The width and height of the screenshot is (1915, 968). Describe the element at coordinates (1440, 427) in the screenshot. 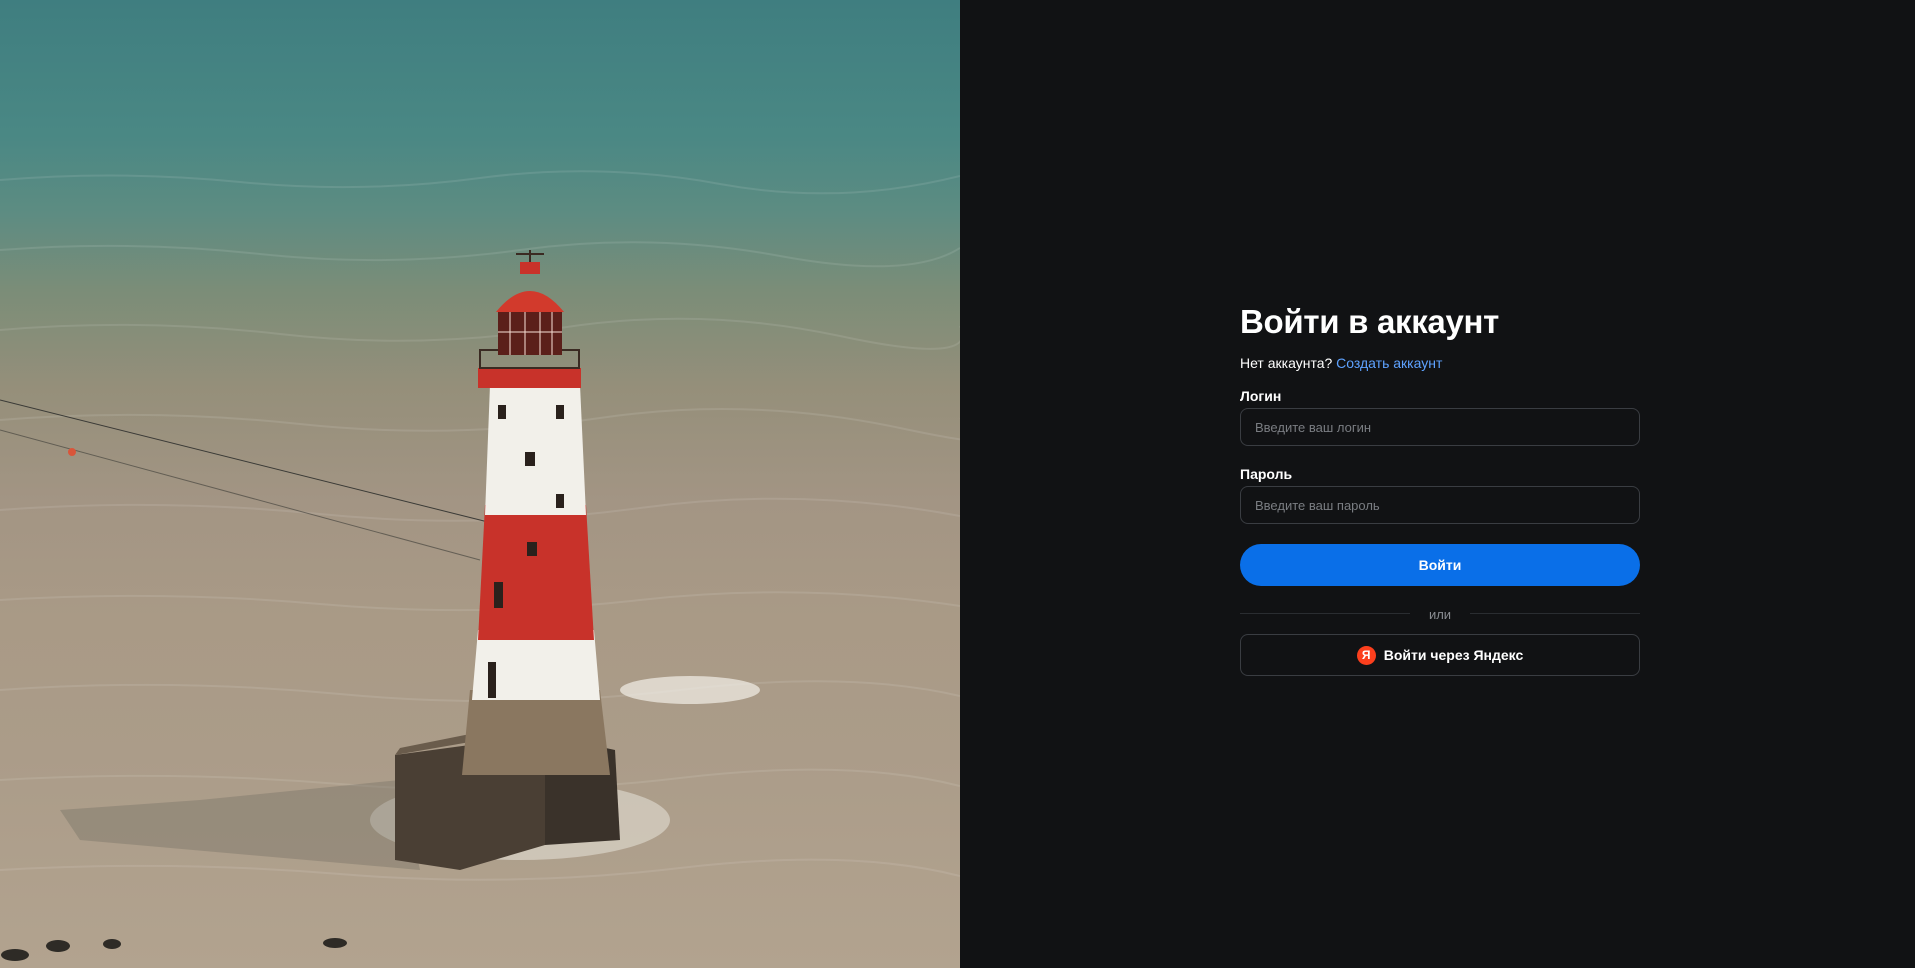

I see `login-input` at that location.